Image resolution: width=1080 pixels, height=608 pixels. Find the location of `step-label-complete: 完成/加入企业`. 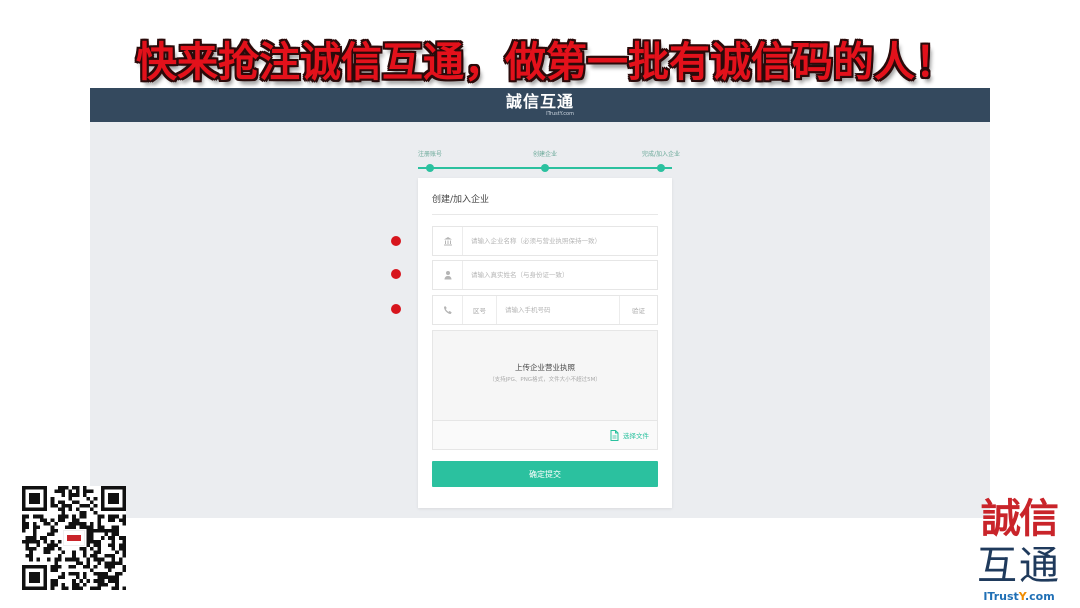

step-label-complete: 完成/加入企业 is located at coordinates (661, 154).